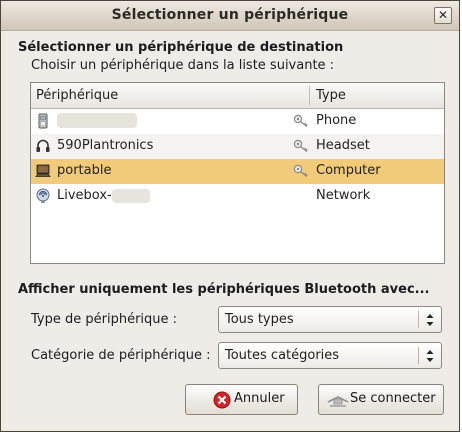  I want to click on title-bar: Sélectionner un périphérique ✕, so click(230, 16).